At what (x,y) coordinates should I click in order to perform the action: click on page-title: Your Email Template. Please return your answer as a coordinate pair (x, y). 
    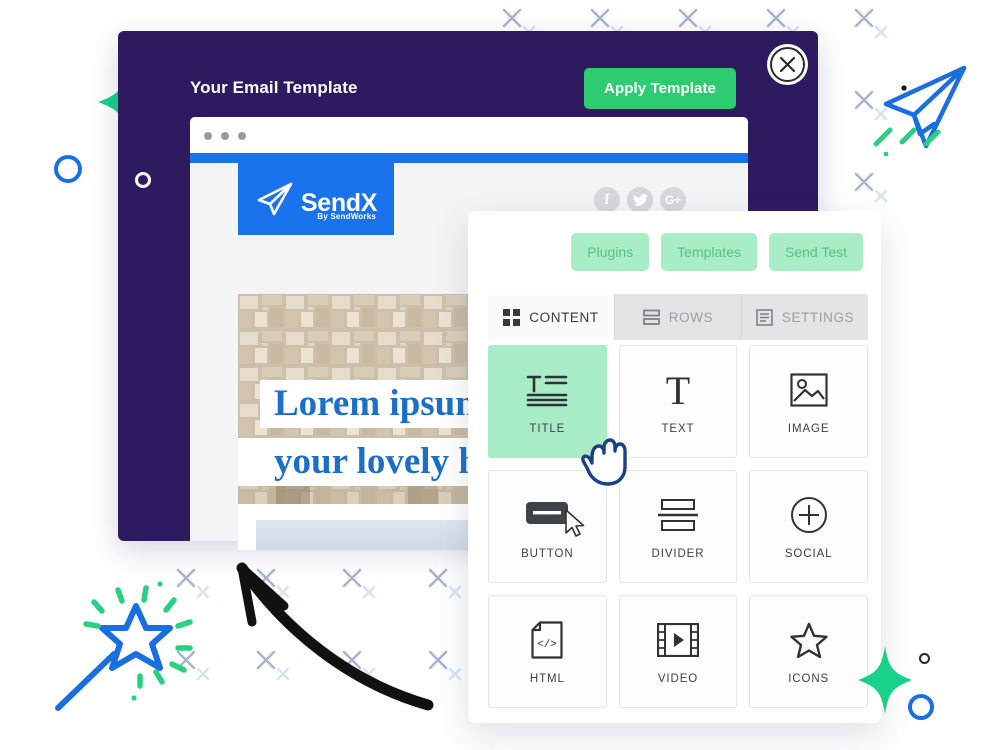
    Looking at the image, I should click on (274, 87).